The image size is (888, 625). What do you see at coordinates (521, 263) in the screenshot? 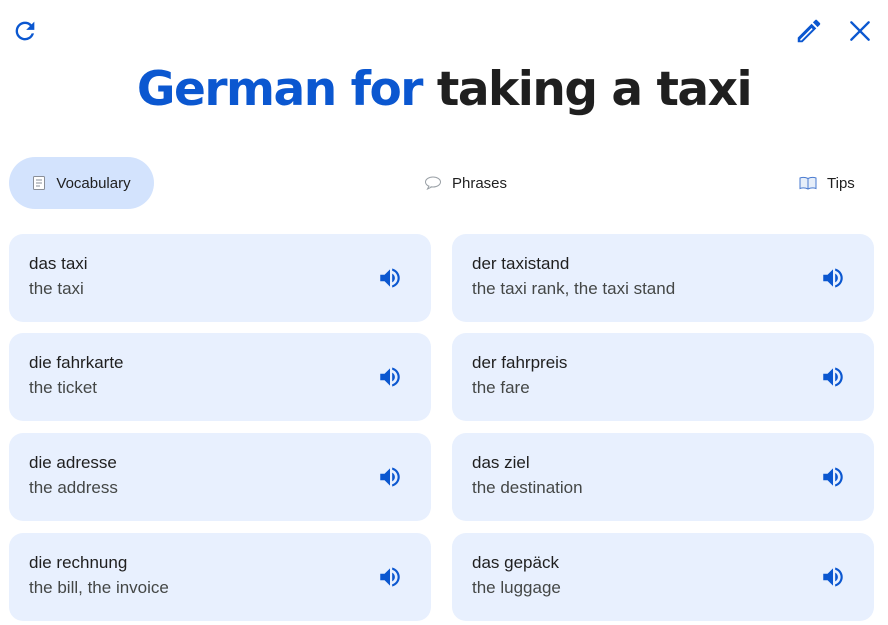
I see `vocab-word: der taxistand` at bounding box center [521, 263].